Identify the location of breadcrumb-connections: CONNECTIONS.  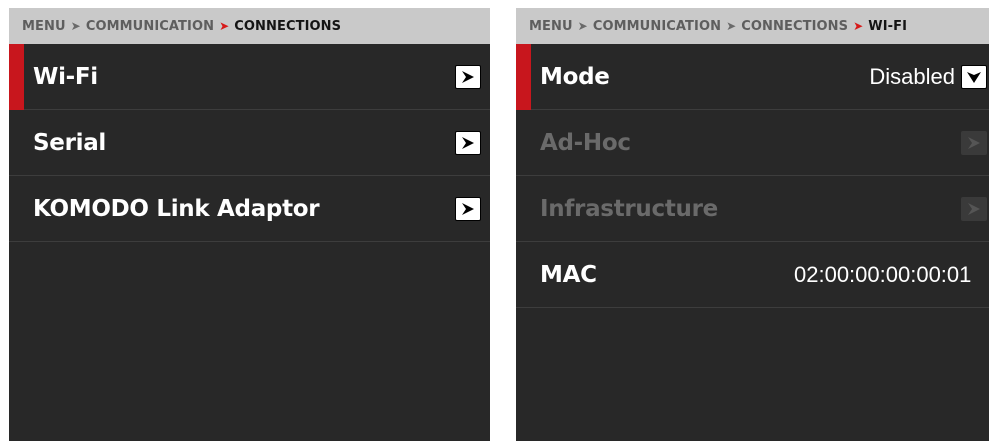
(794, 26).